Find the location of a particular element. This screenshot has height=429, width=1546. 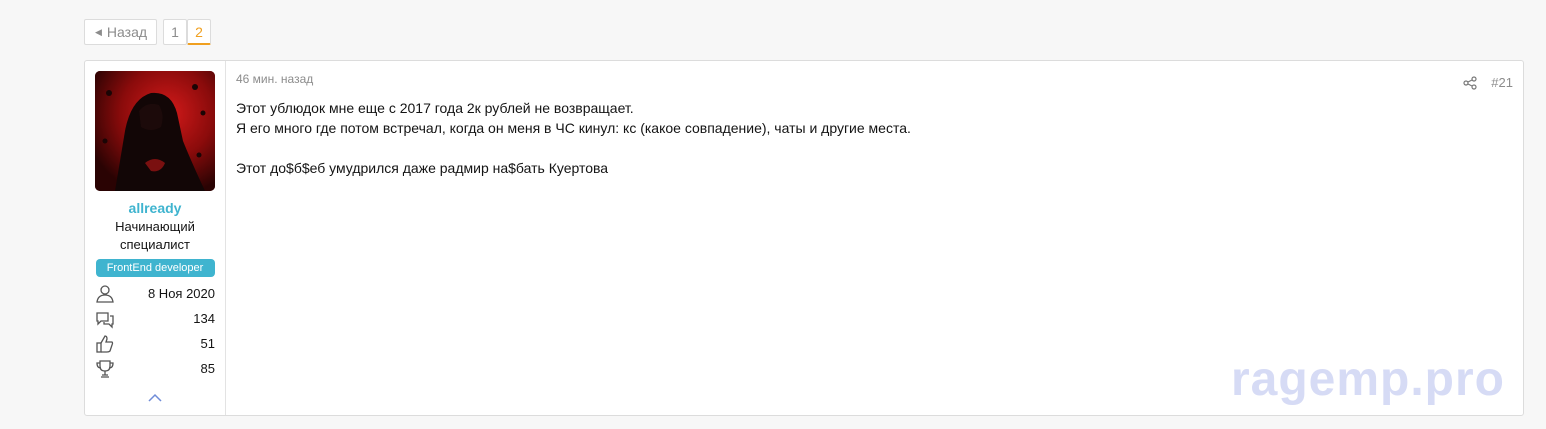

avatar is located at coordinates (155, 131).